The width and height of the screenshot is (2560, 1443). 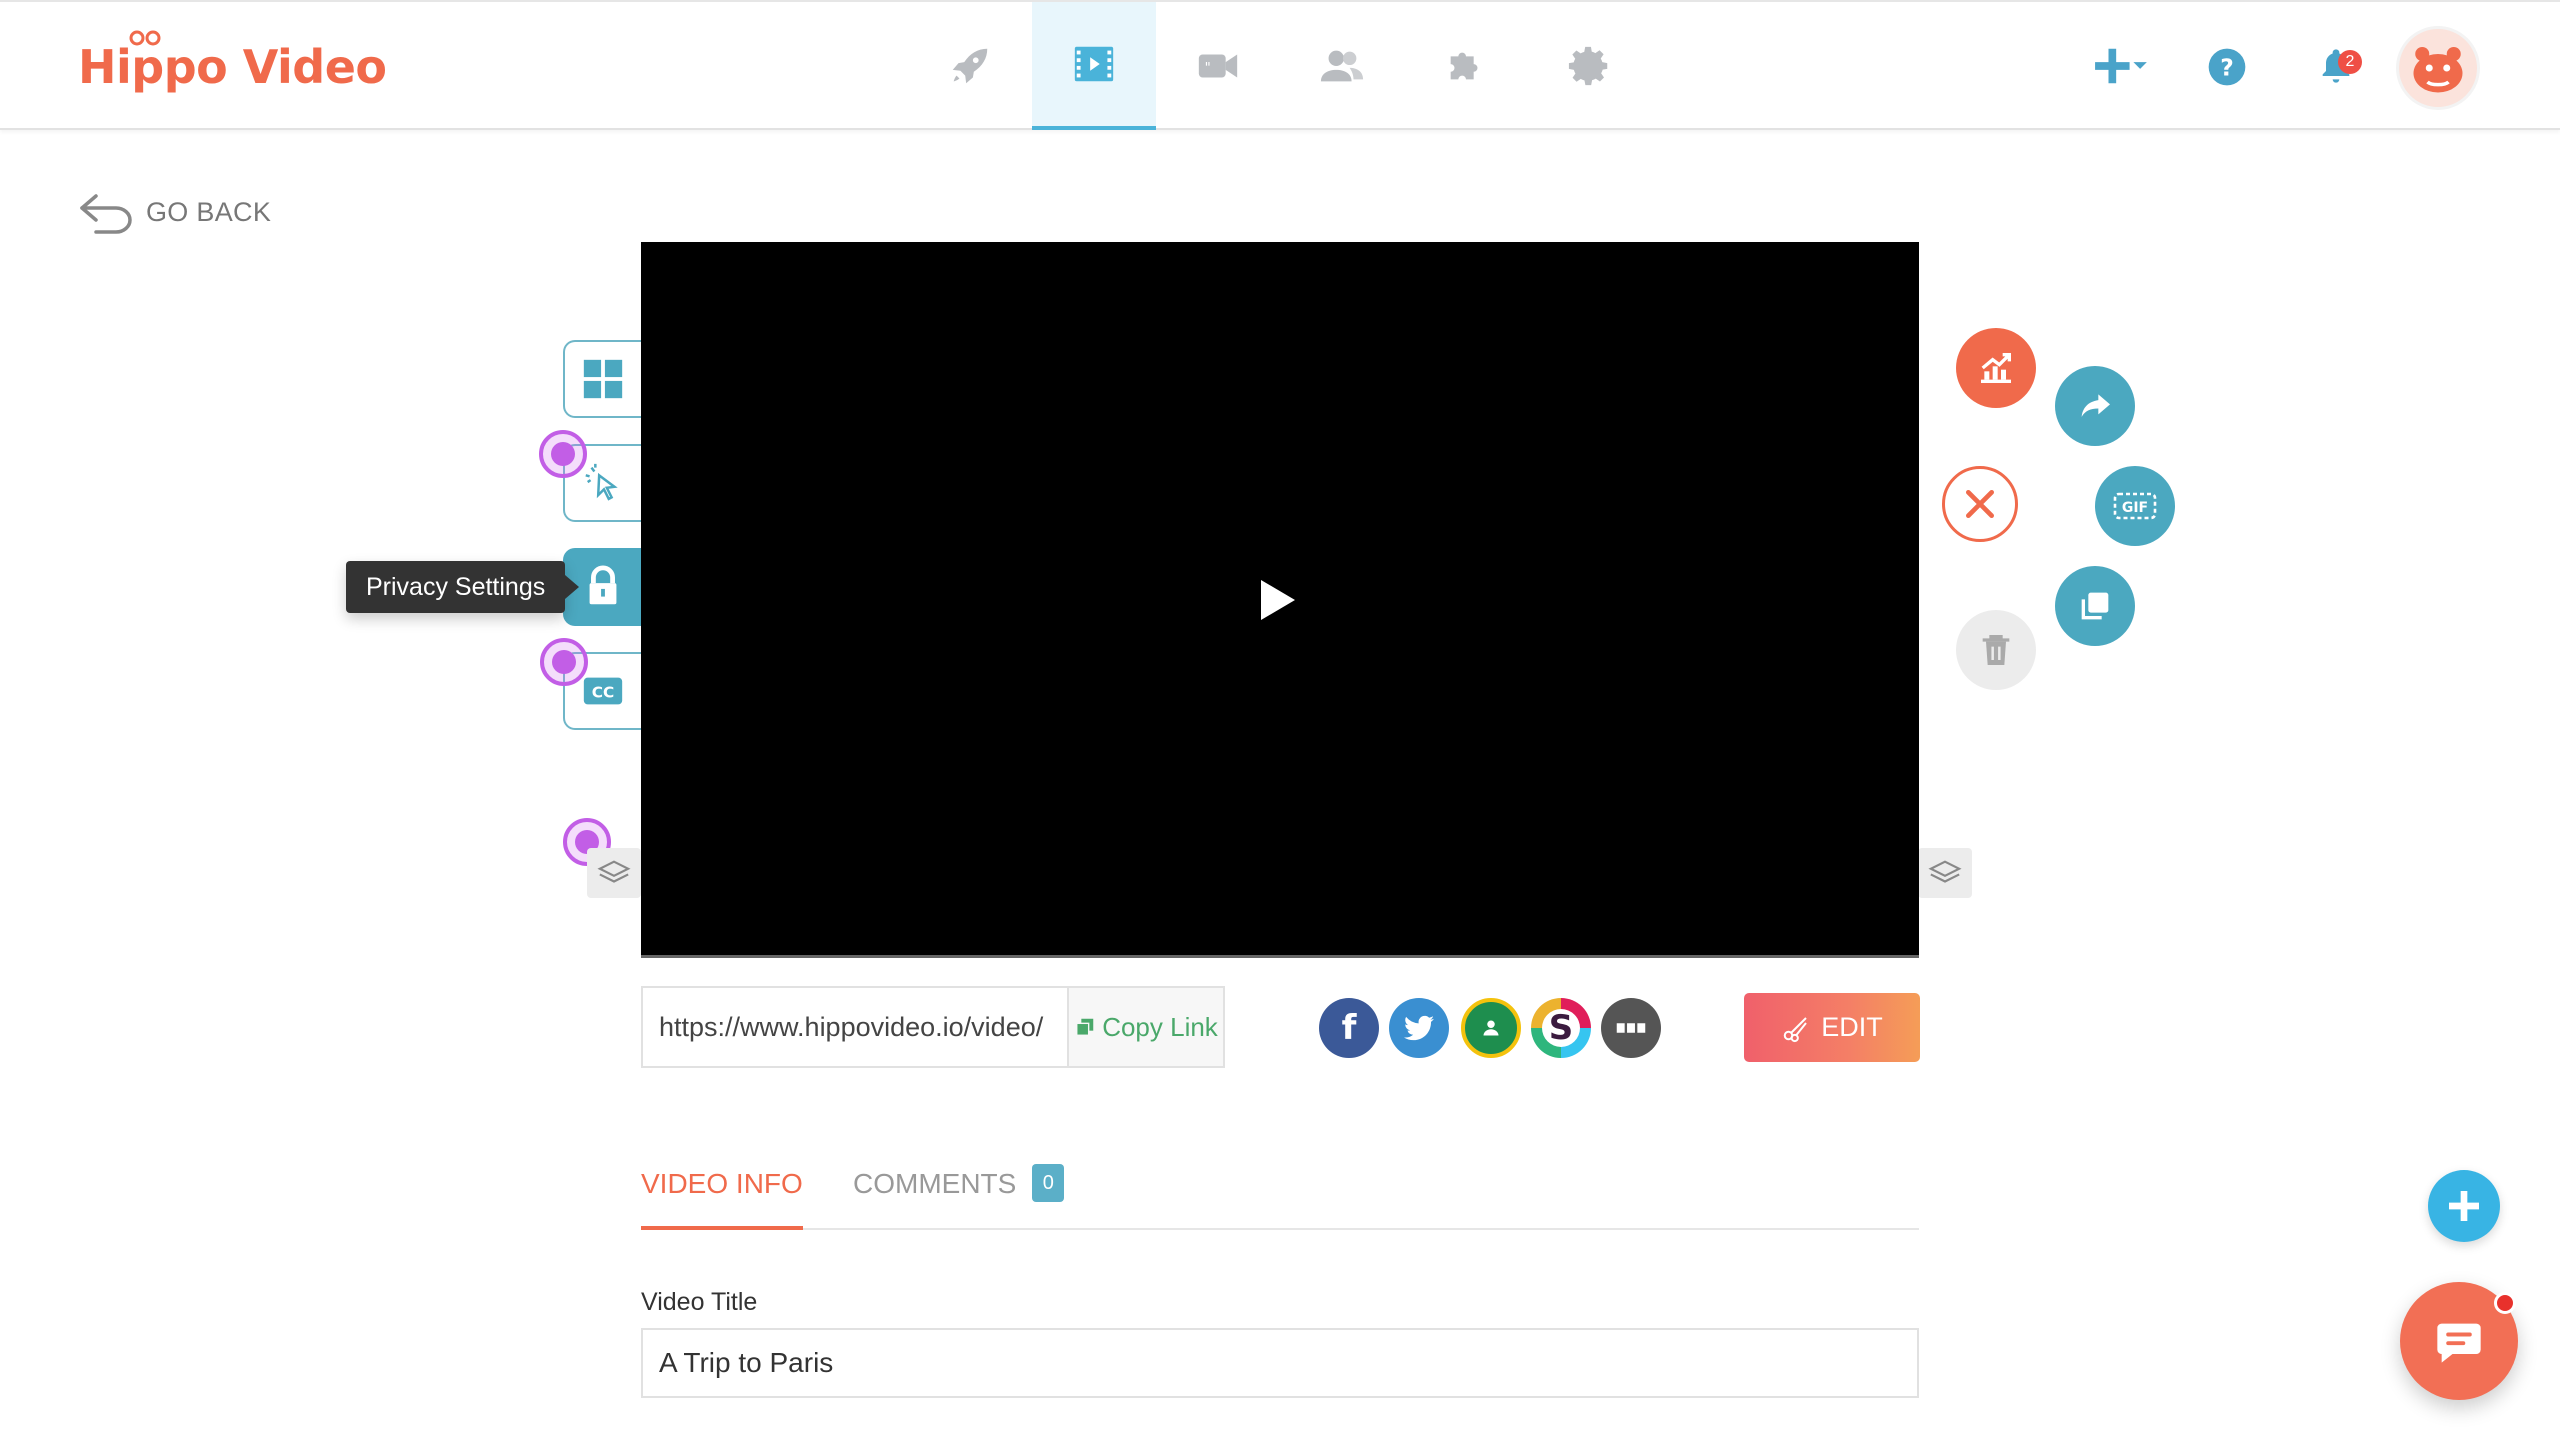 I want to click on back-arrow-icon, so click(x=106, y=214).